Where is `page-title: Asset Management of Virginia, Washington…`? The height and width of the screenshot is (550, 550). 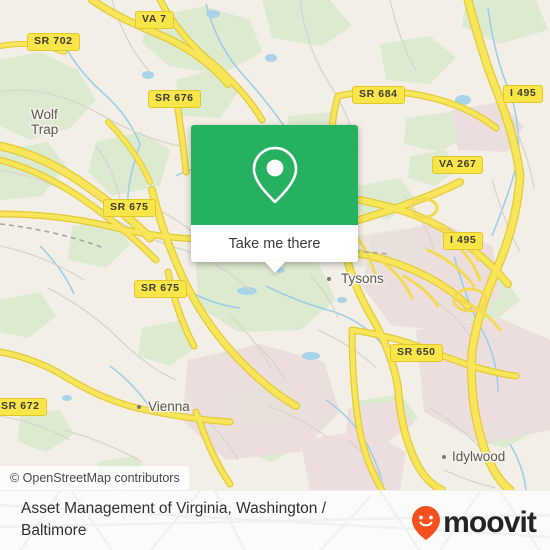
page-title: Asset Management of Virginia, Washington… is located at coordinates (173, 519).